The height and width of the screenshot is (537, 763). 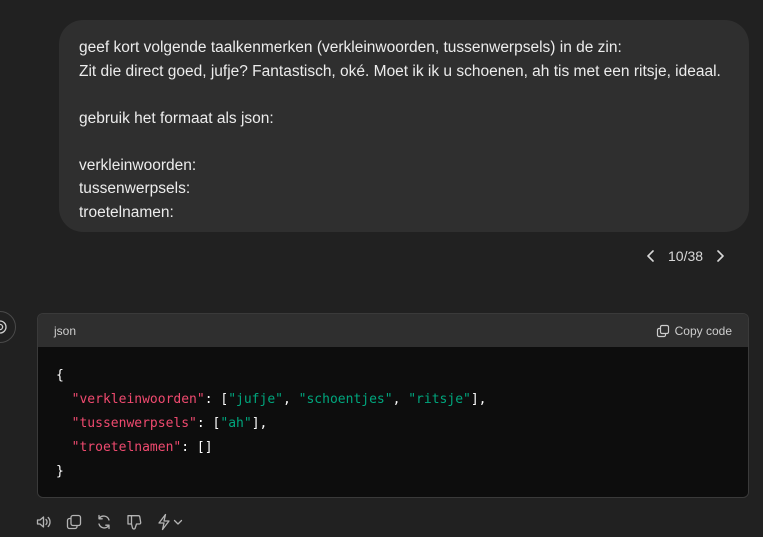 I want to click on regenerate-button, so click(x=104, y=522).